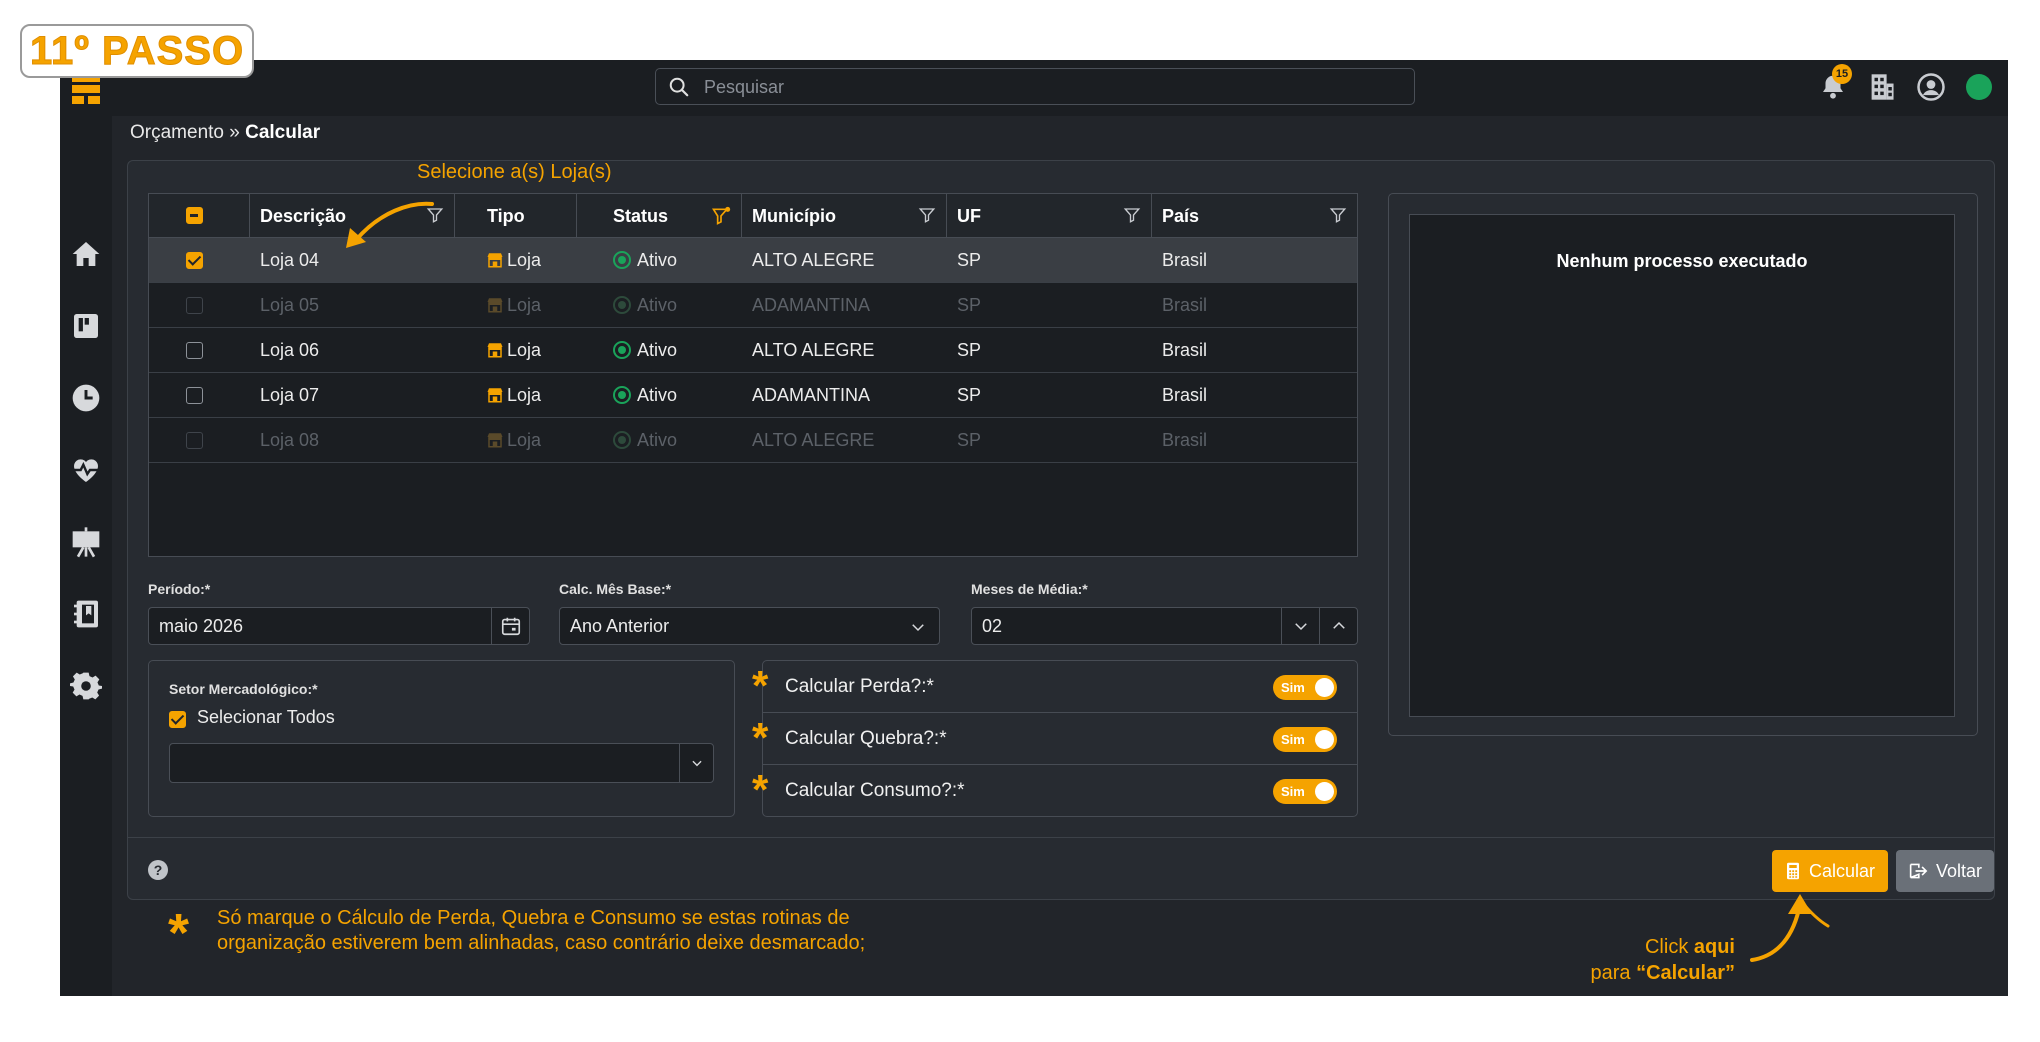 This screenshot has height=1042, width=2040. I want to click on breadcrumb-current: Calcular, so click(283, 132).